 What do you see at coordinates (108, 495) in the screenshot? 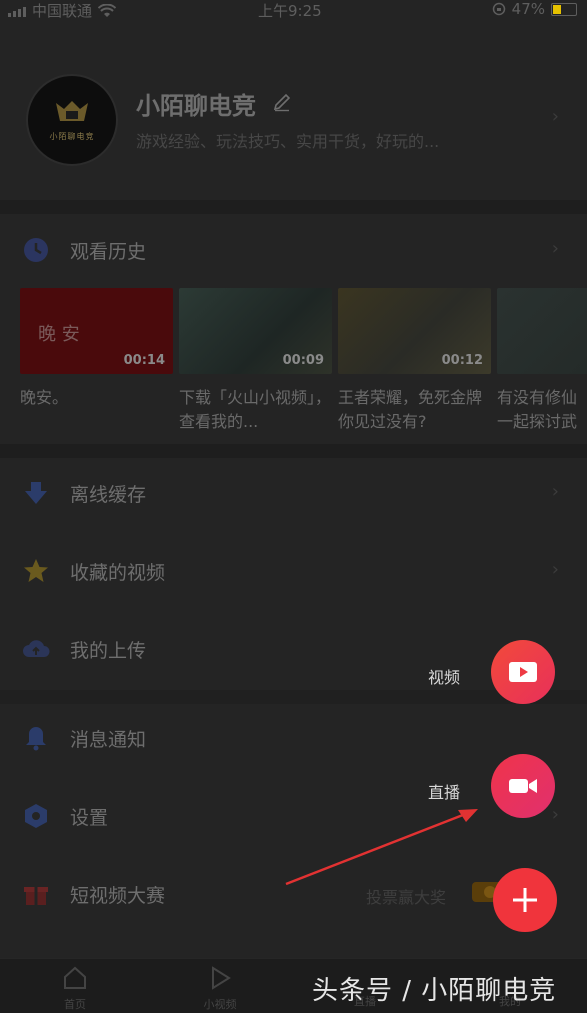
I see `menu-label-offline: 离线缓存` at bounding box center [108, 495].